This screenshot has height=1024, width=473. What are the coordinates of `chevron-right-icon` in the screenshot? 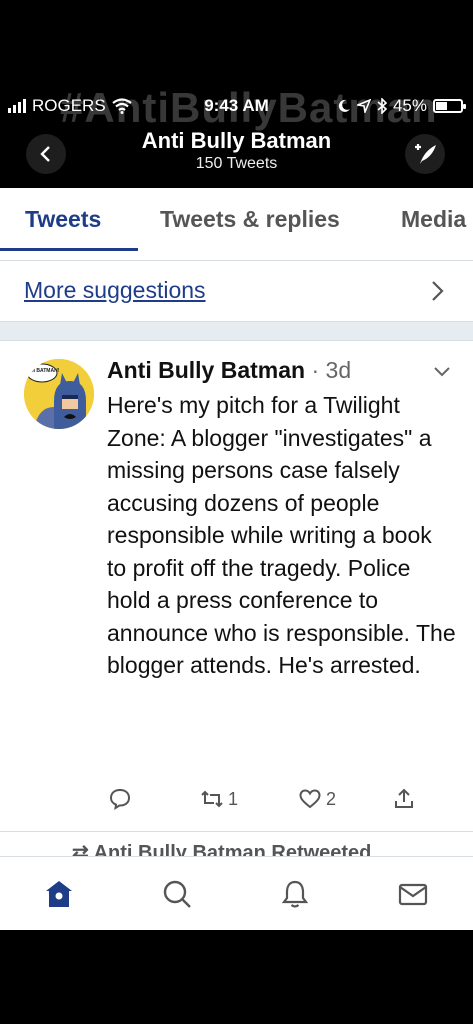 It's located at (438, 291).